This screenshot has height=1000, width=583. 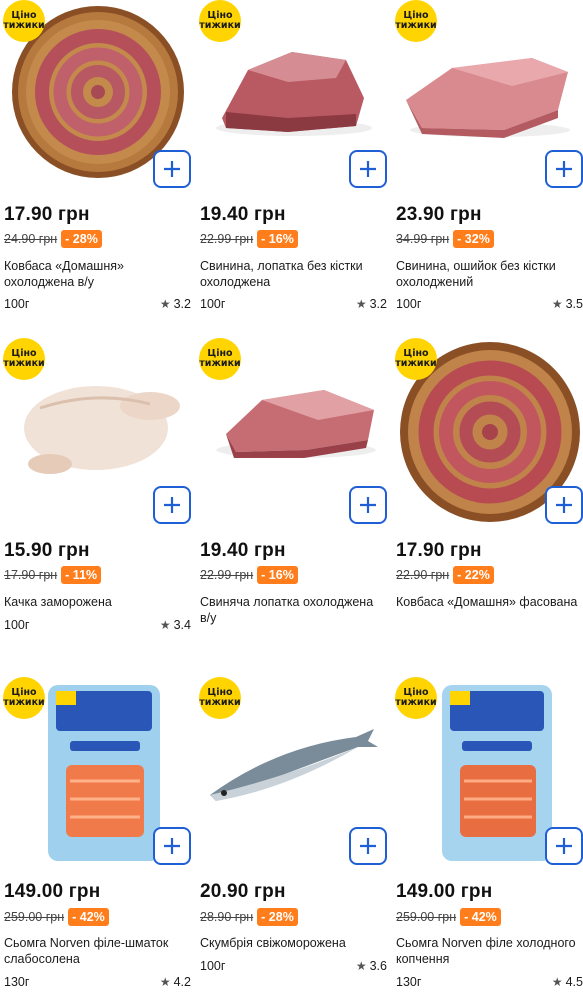 I want to click on discount-badge: - 22%, so click(x=473, y=575).